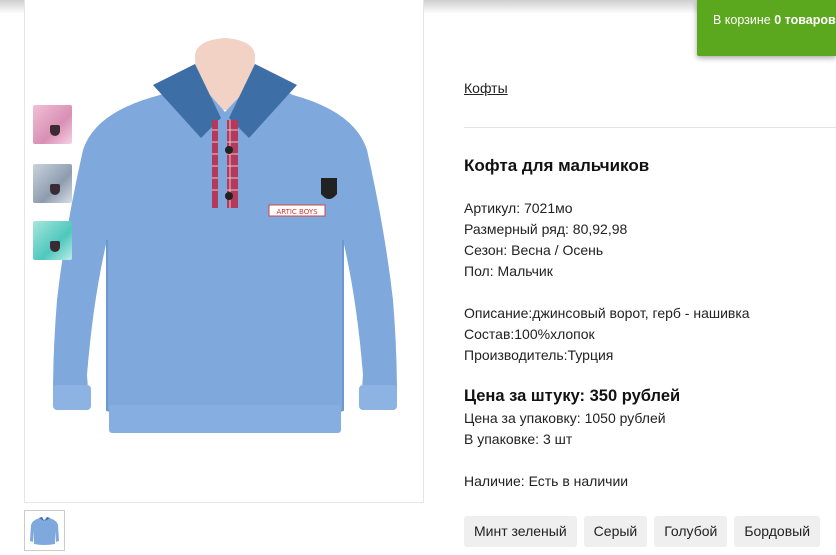 The image size is (836, 555). What do you see at coordinates (691, 531) in the screenshot?
I see `variant-blue-button: Голубой` at bounding box center [691, 531].